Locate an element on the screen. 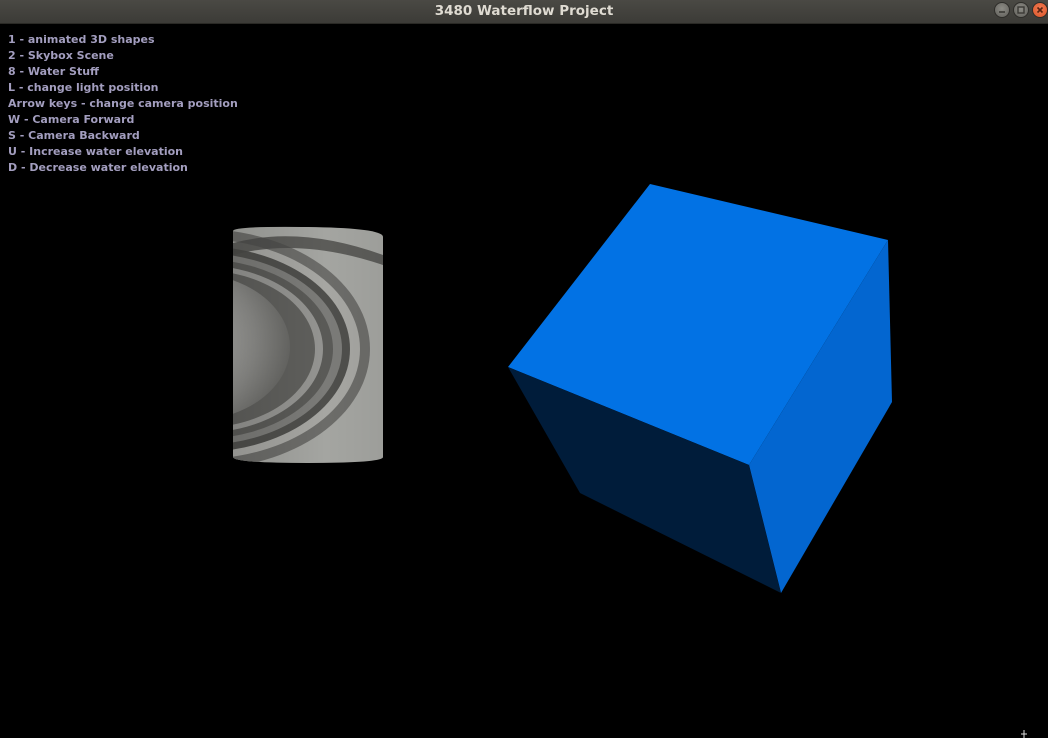  help-line: W - Camera Forward is located at coordinates (71, 119).